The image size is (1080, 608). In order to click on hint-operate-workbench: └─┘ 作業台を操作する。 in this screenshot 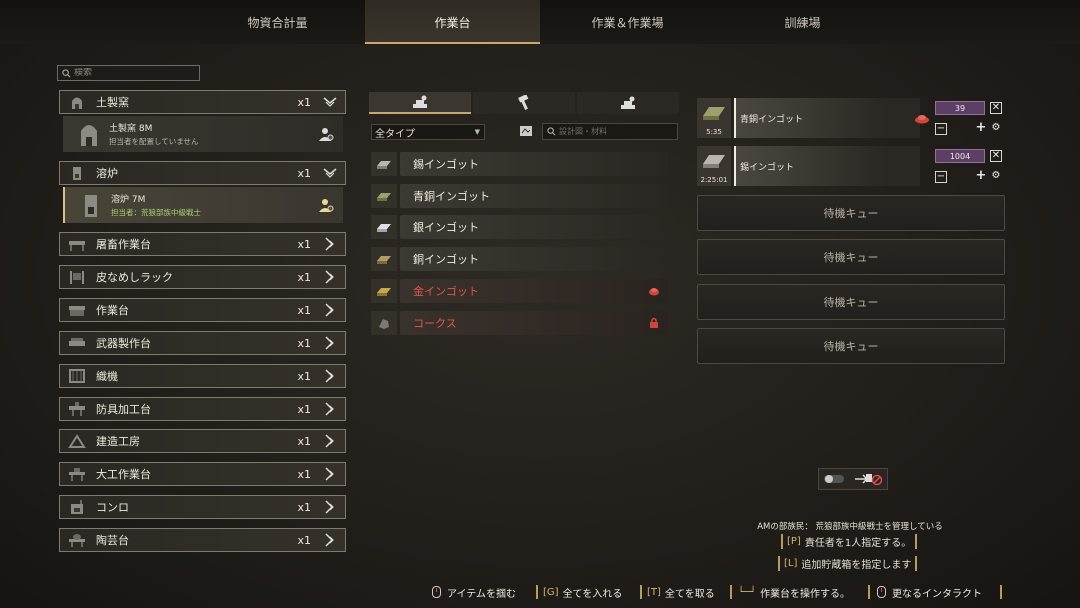, I will do `click(794, 592)`.